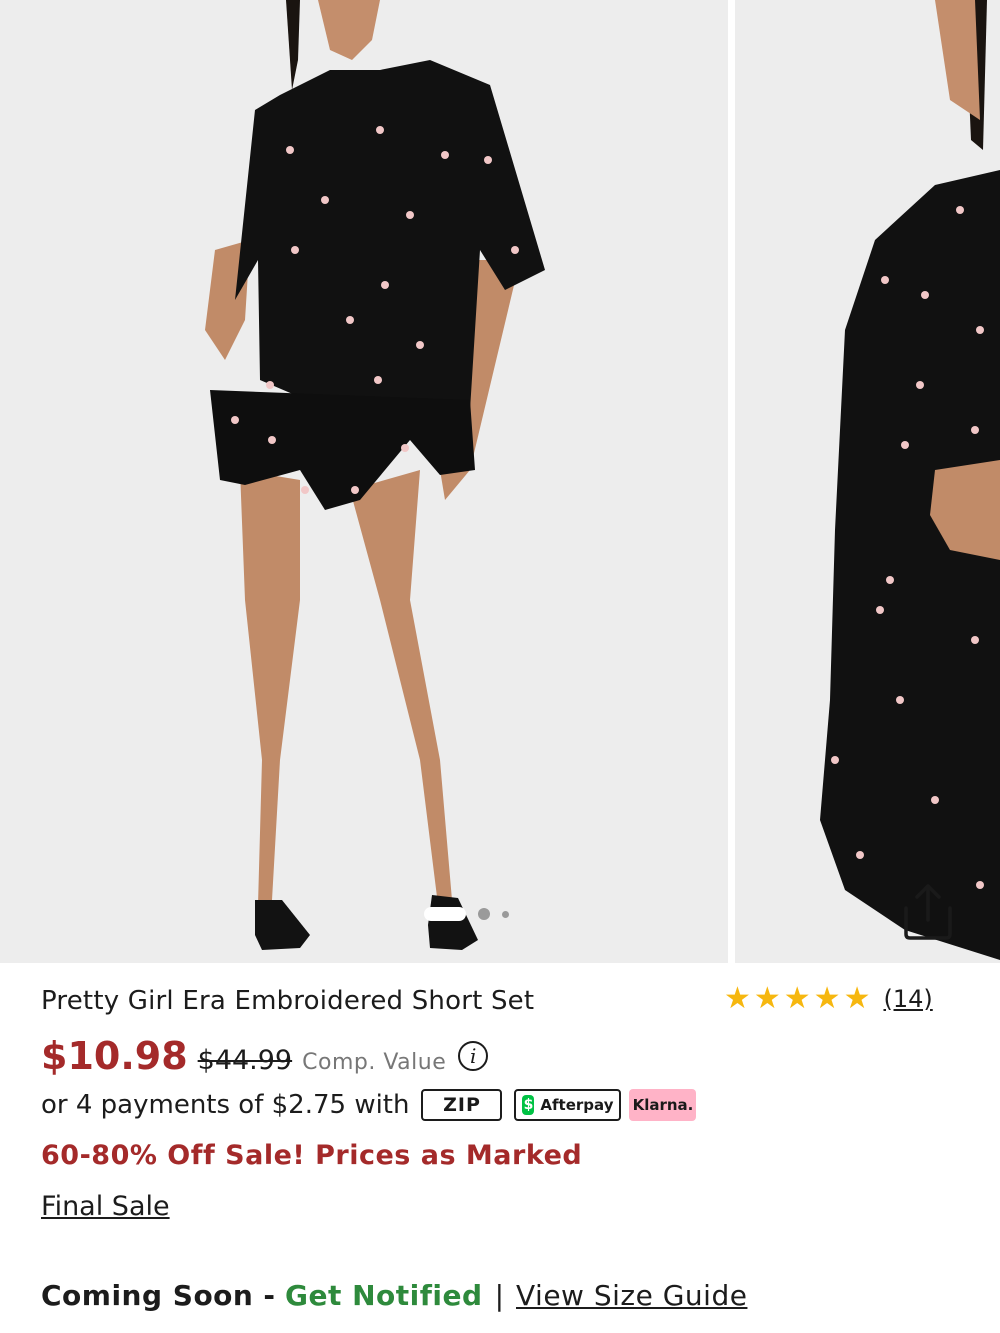 This screenshot has width=1000, height=1333. Describe the element at coordinates (907, 999) in the screenshot. I see `review-count-link: (14)` at that location.